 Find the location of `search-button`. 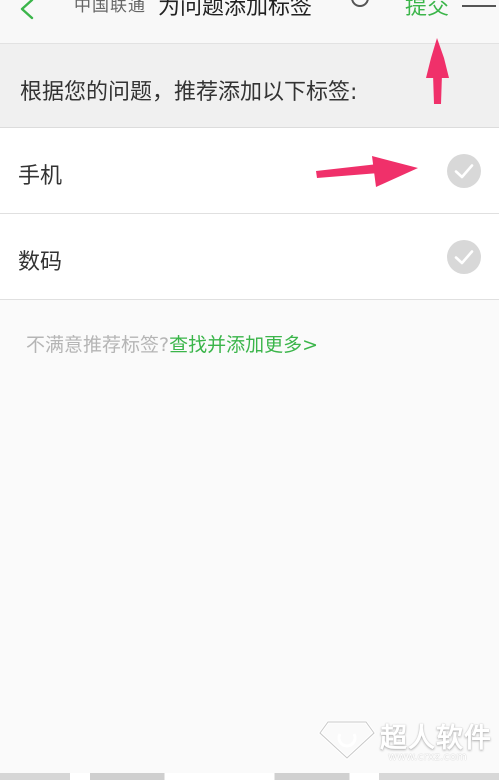

search-button is located at coordinates (361, 5).